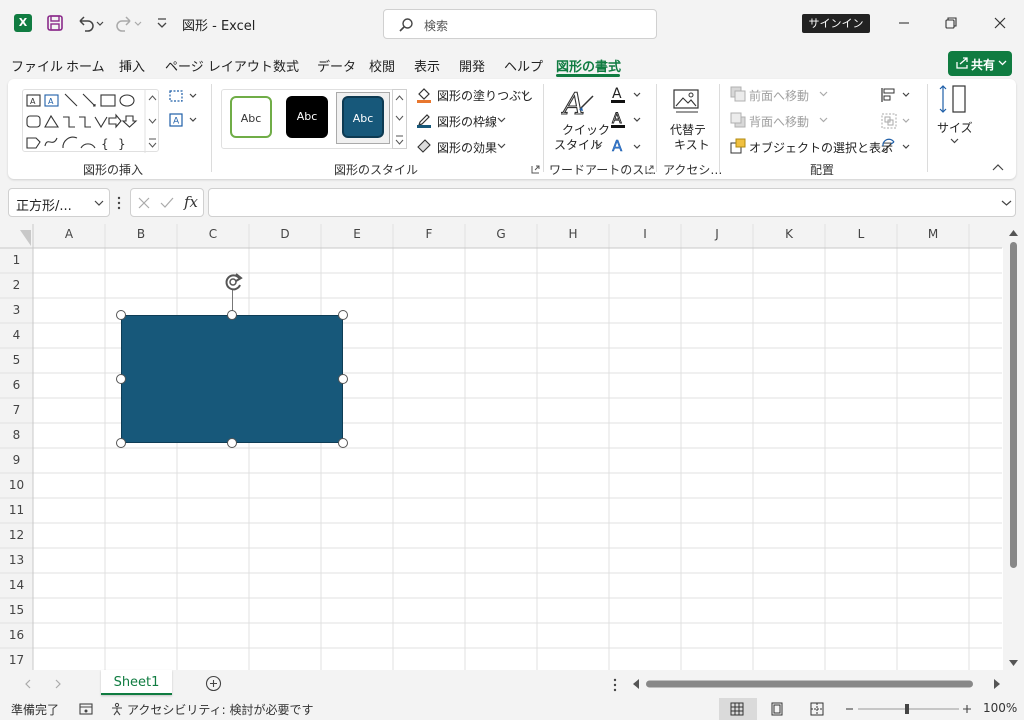 This screenshot has height=720, width=1024. I want to click on column-header-m: M, so click(933, 234).